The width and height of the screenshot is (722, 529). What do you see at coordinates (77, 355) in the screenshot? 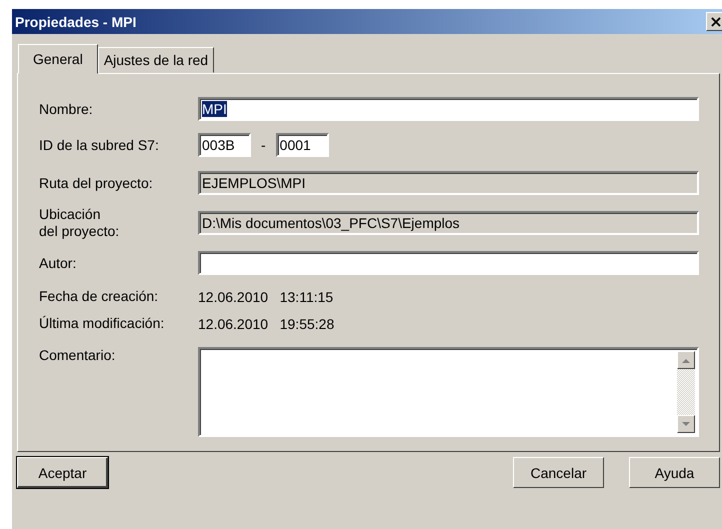
I see `field-label: Comentario:` at bounding box center [77, 355].